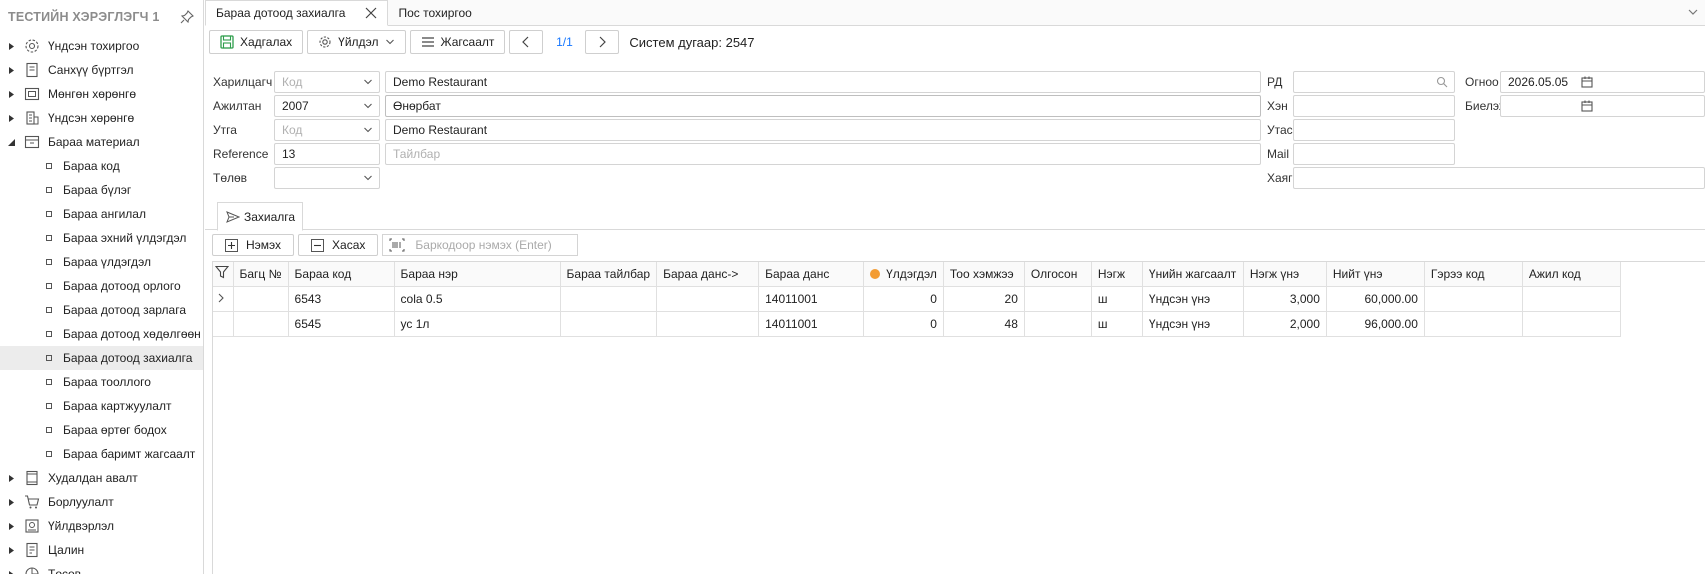 The image size is (1705, 574). I want to click on column-header: Багц №, so click(261, 274).